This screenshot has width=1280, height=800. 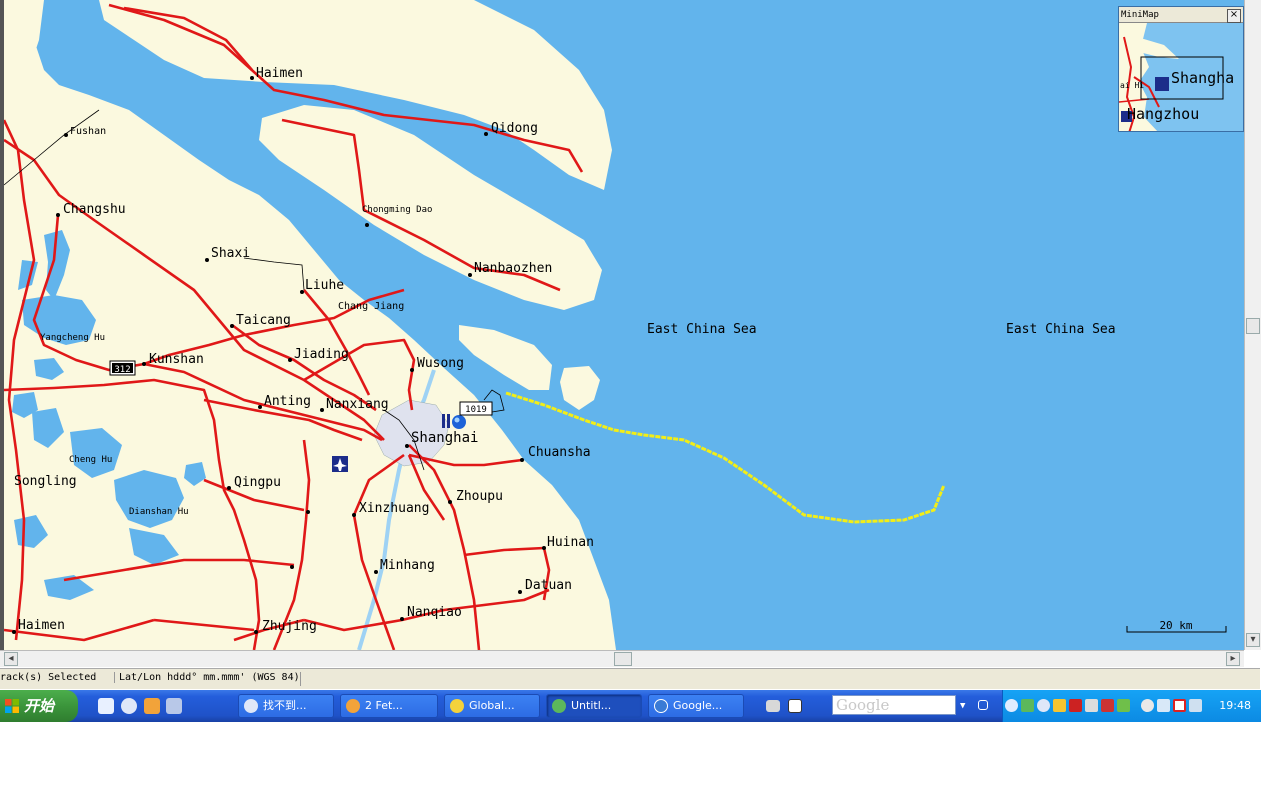 I want to click on vertical-scrollbar: ▾, so click(x=1252, y=325).